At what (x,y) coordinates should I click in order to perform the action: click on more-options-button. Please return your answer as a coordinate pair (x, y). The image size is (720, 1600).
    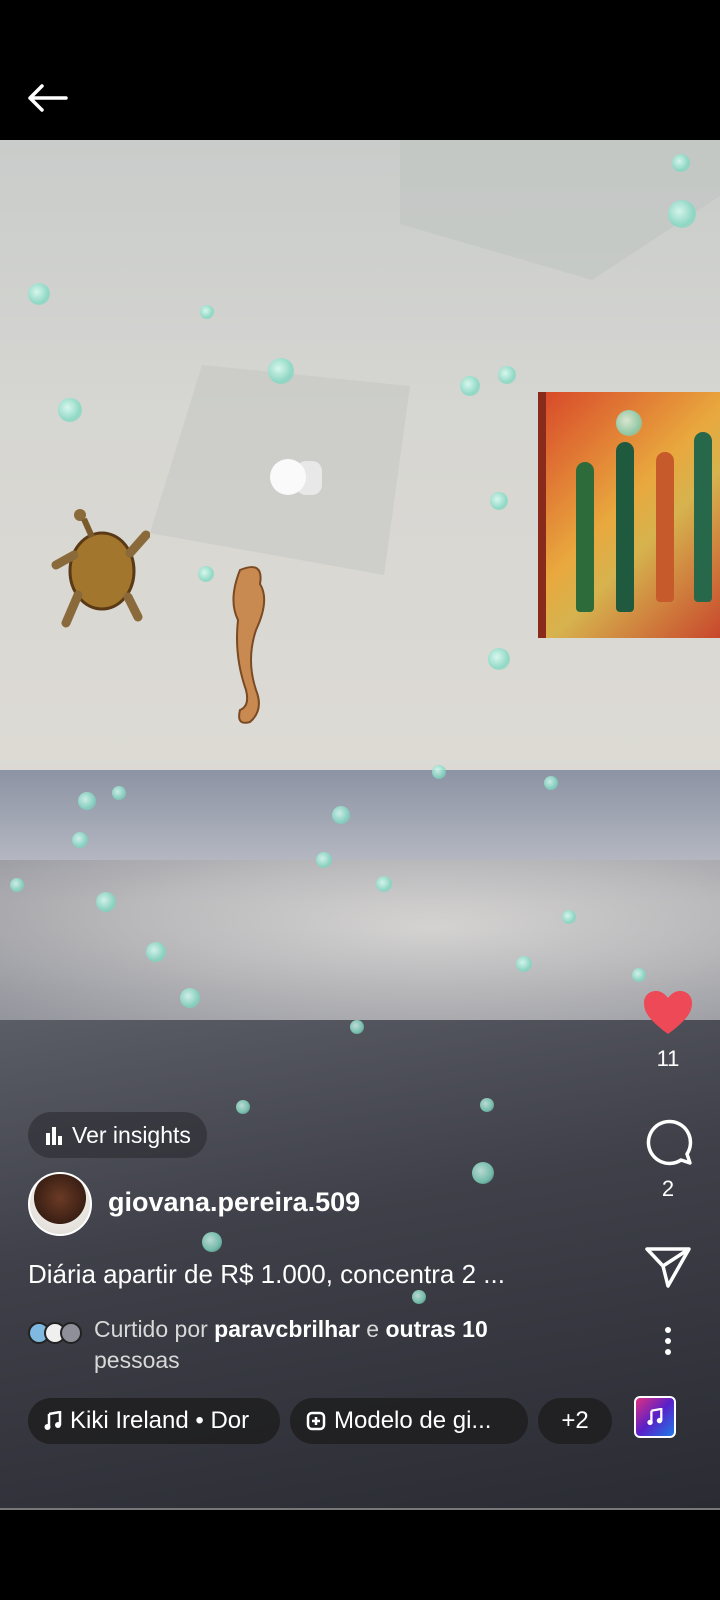
    Looking at the image, I should click on (668, 1341).